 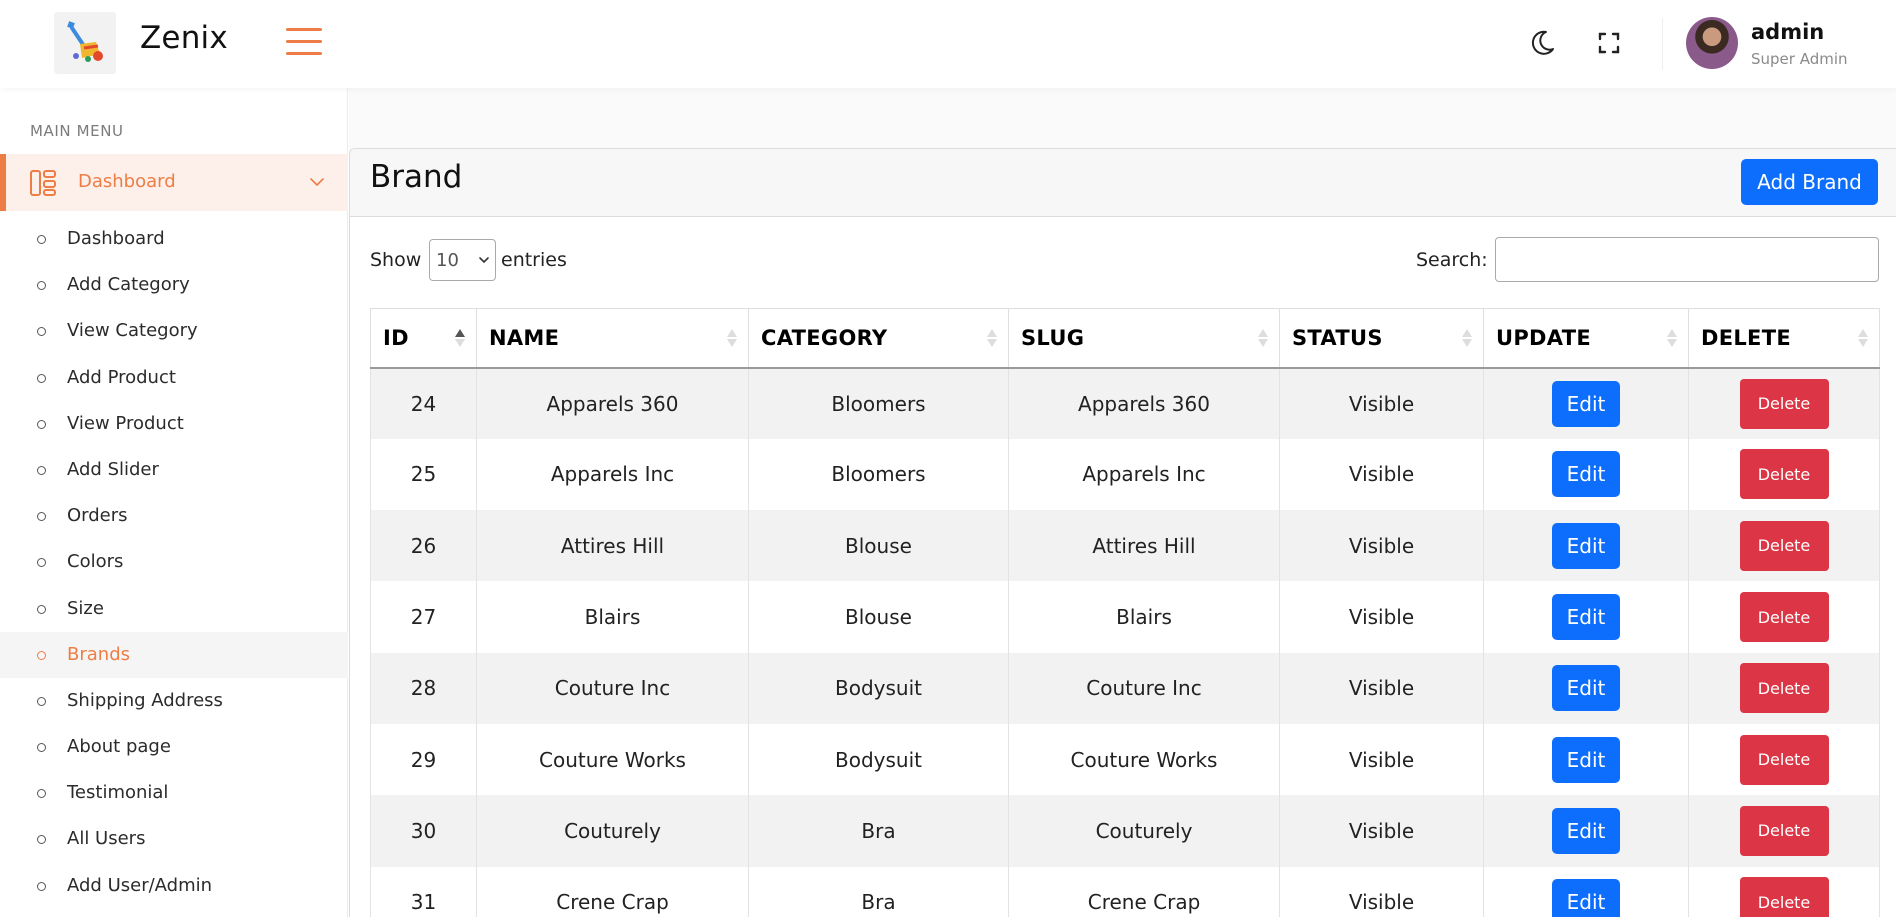 What do you see at coordinates (612, 831) in the screenshot?
I see `cell-name: Couturely` at bounding box center [612, 831].